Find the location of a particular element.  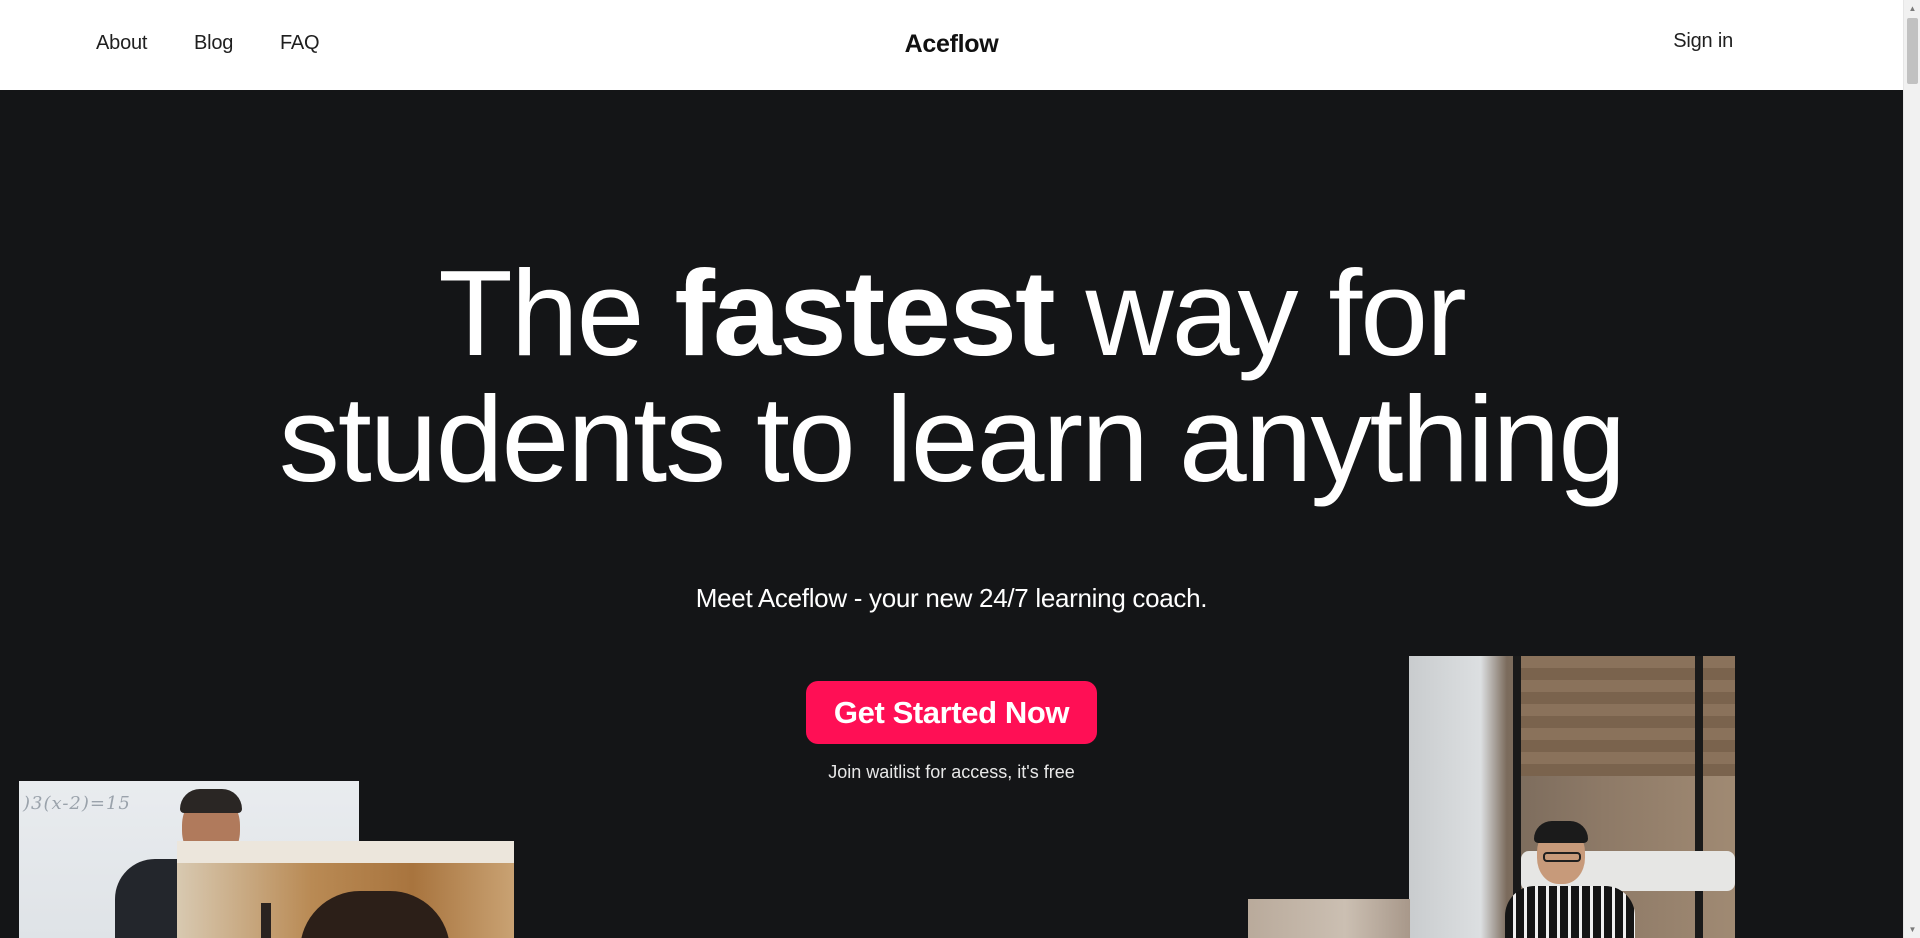

nav-link-blog: Blog is located at coordinates (213, 43).